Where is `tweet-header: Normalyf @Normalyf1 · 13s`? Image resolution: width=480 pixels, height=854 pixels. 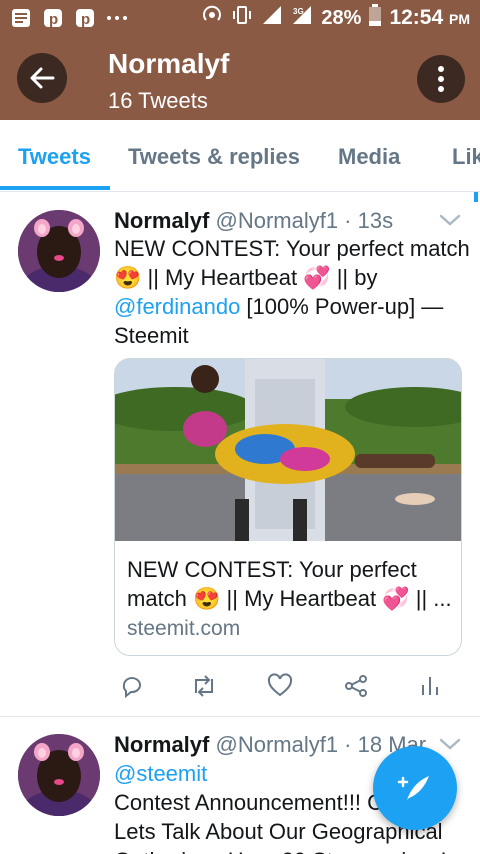 tweet-header: Normalyf @Normalyf1 · 13s is located at coordinates (253, 221).